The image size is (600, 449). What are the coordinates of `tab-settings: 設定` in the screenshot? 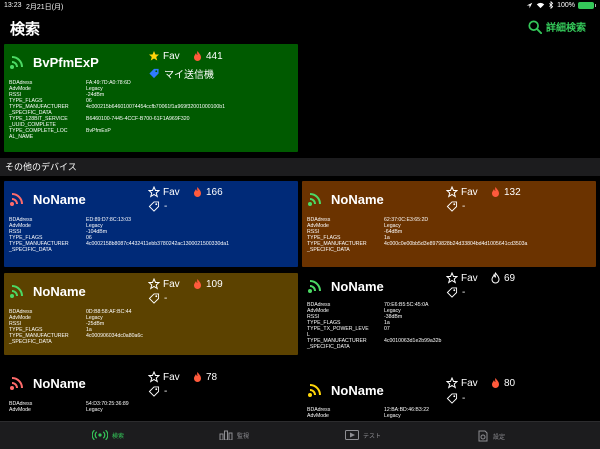 It's located at (491, 436).